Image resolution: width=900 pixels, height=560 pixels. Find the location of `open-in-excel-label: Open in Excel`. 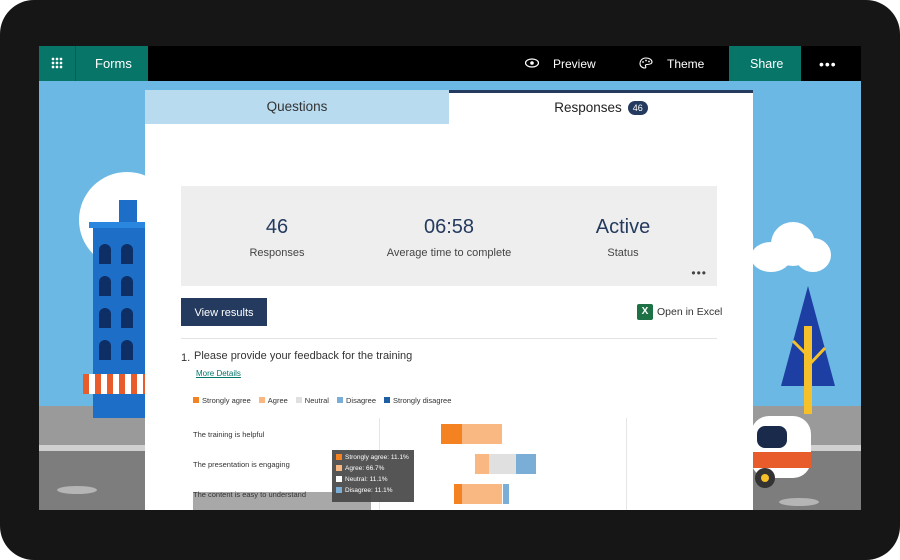

open-in-excel-label: Open in Excel is located at coordinates (690, 312).